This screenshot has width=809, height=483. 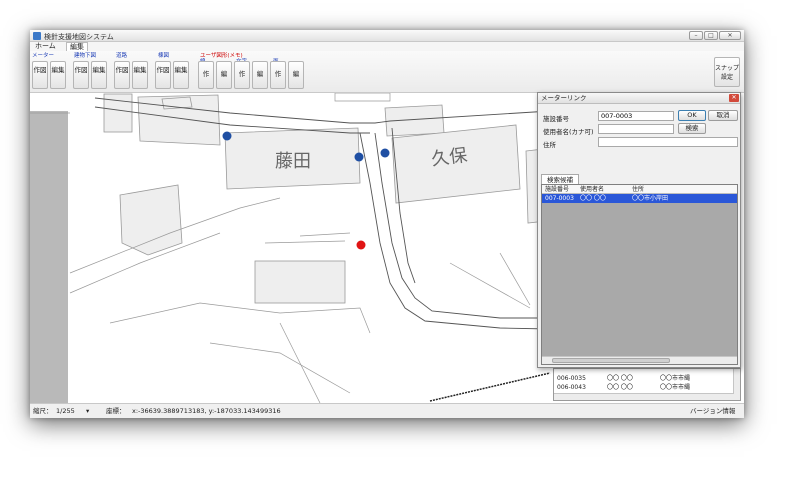 What do you see at coordinates (711, 35) in the screenshot?
I see `maximize-button: □` at bounding box center [711, 35].